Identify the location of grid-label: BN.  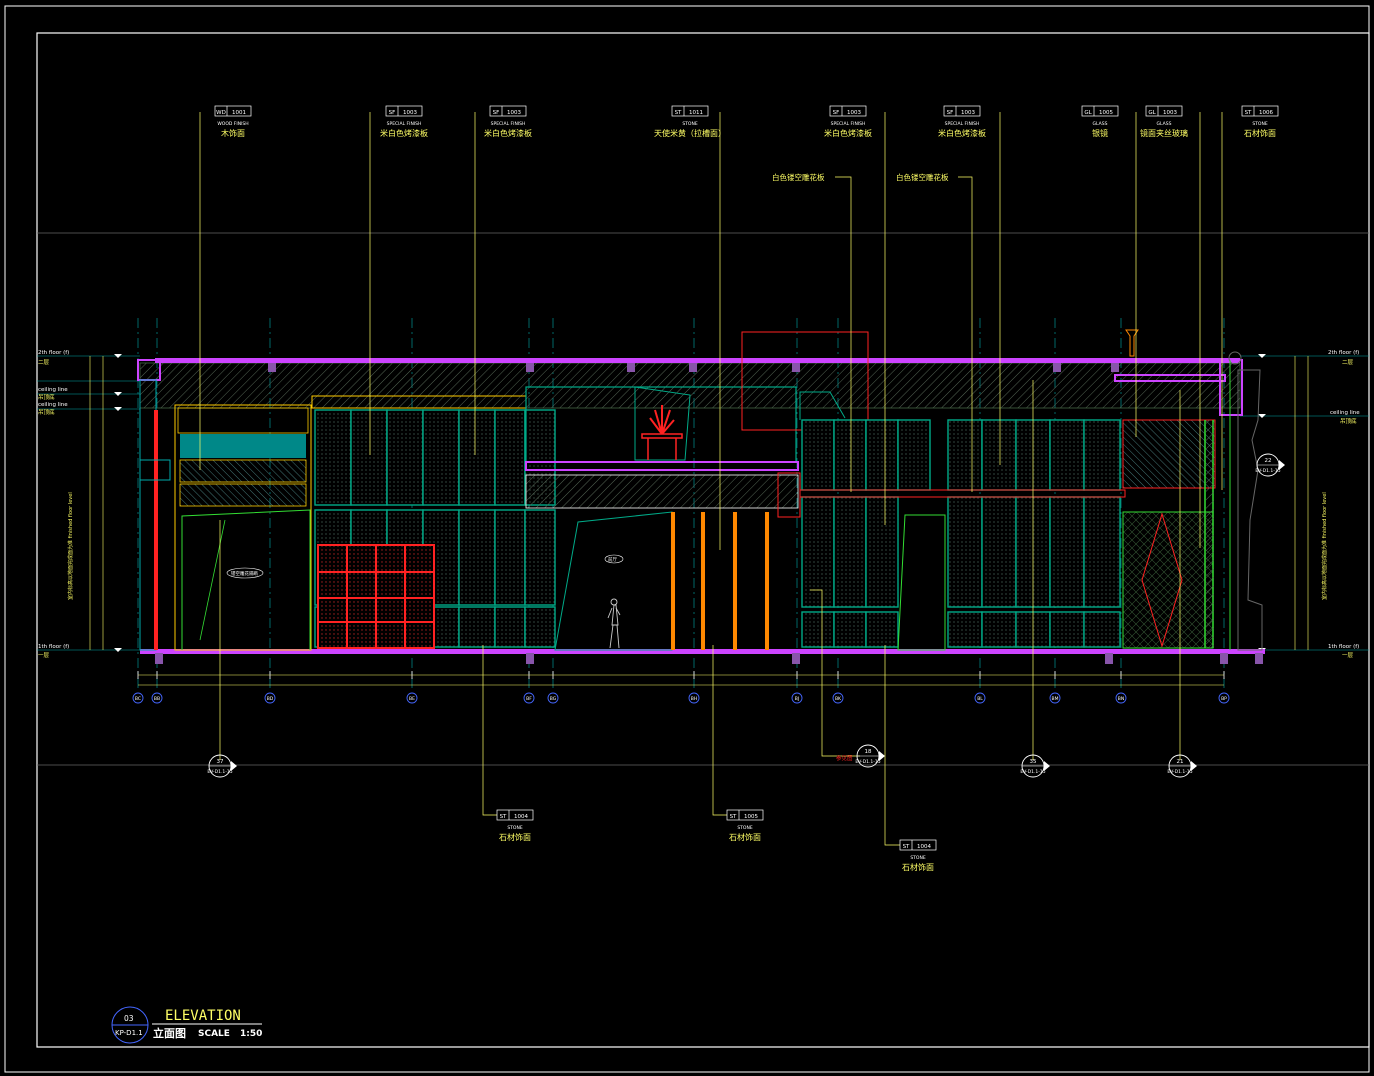
(1121, 699).